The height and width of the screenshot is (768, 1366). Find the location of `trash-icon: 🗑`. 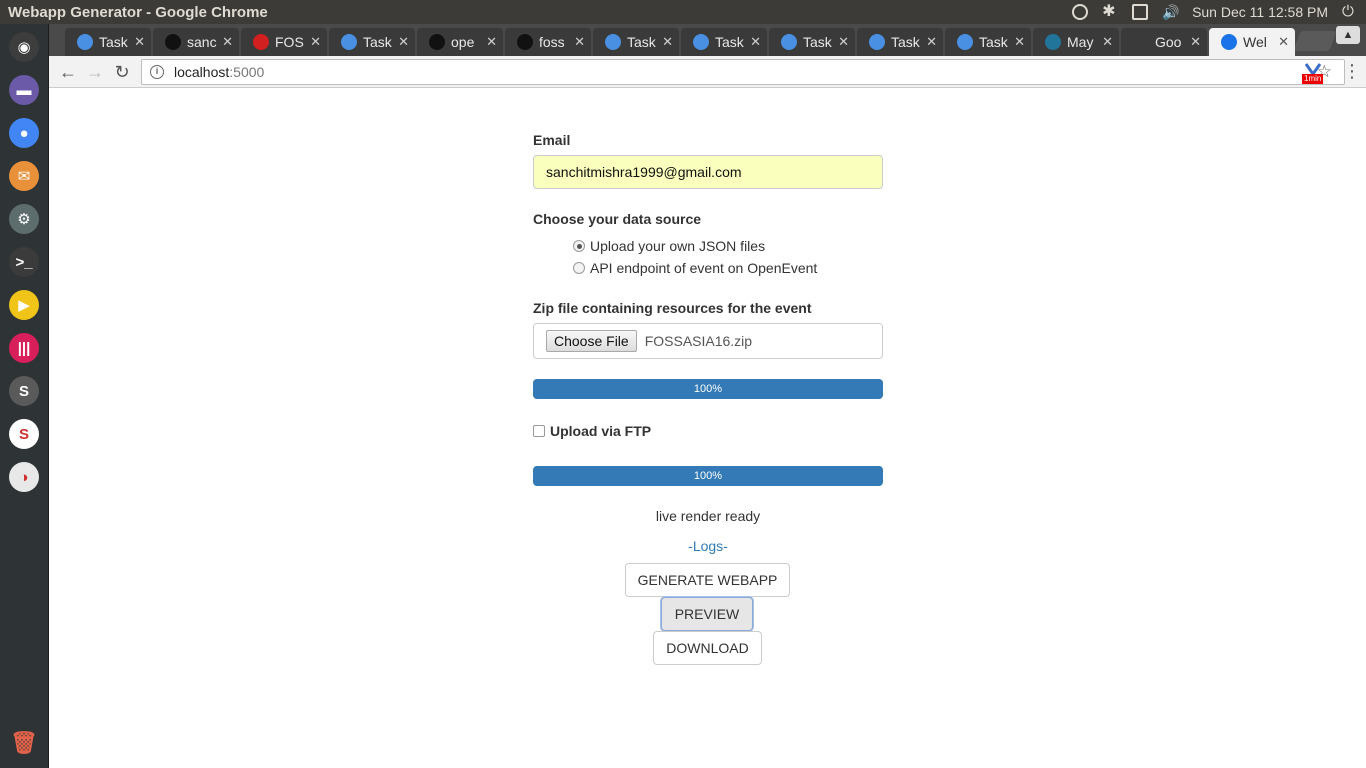

trash-icon: 🗑 is located at coordinates (24, 743).